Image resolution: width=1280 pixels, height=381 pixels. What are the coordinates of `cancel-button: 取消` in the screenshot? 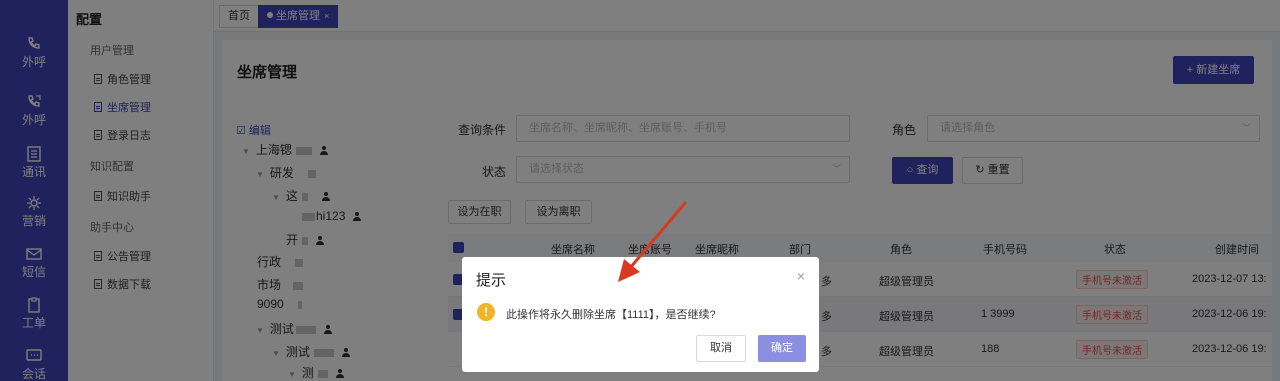 It's located at (721, 348).